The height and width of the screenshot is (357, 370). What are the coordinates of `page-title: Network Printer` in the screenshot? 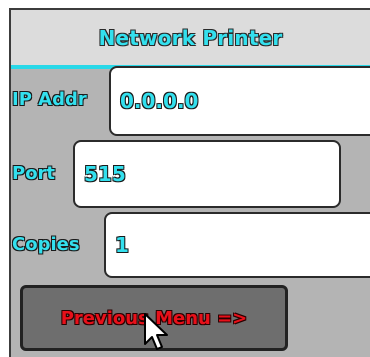 It's located at (190, 37).